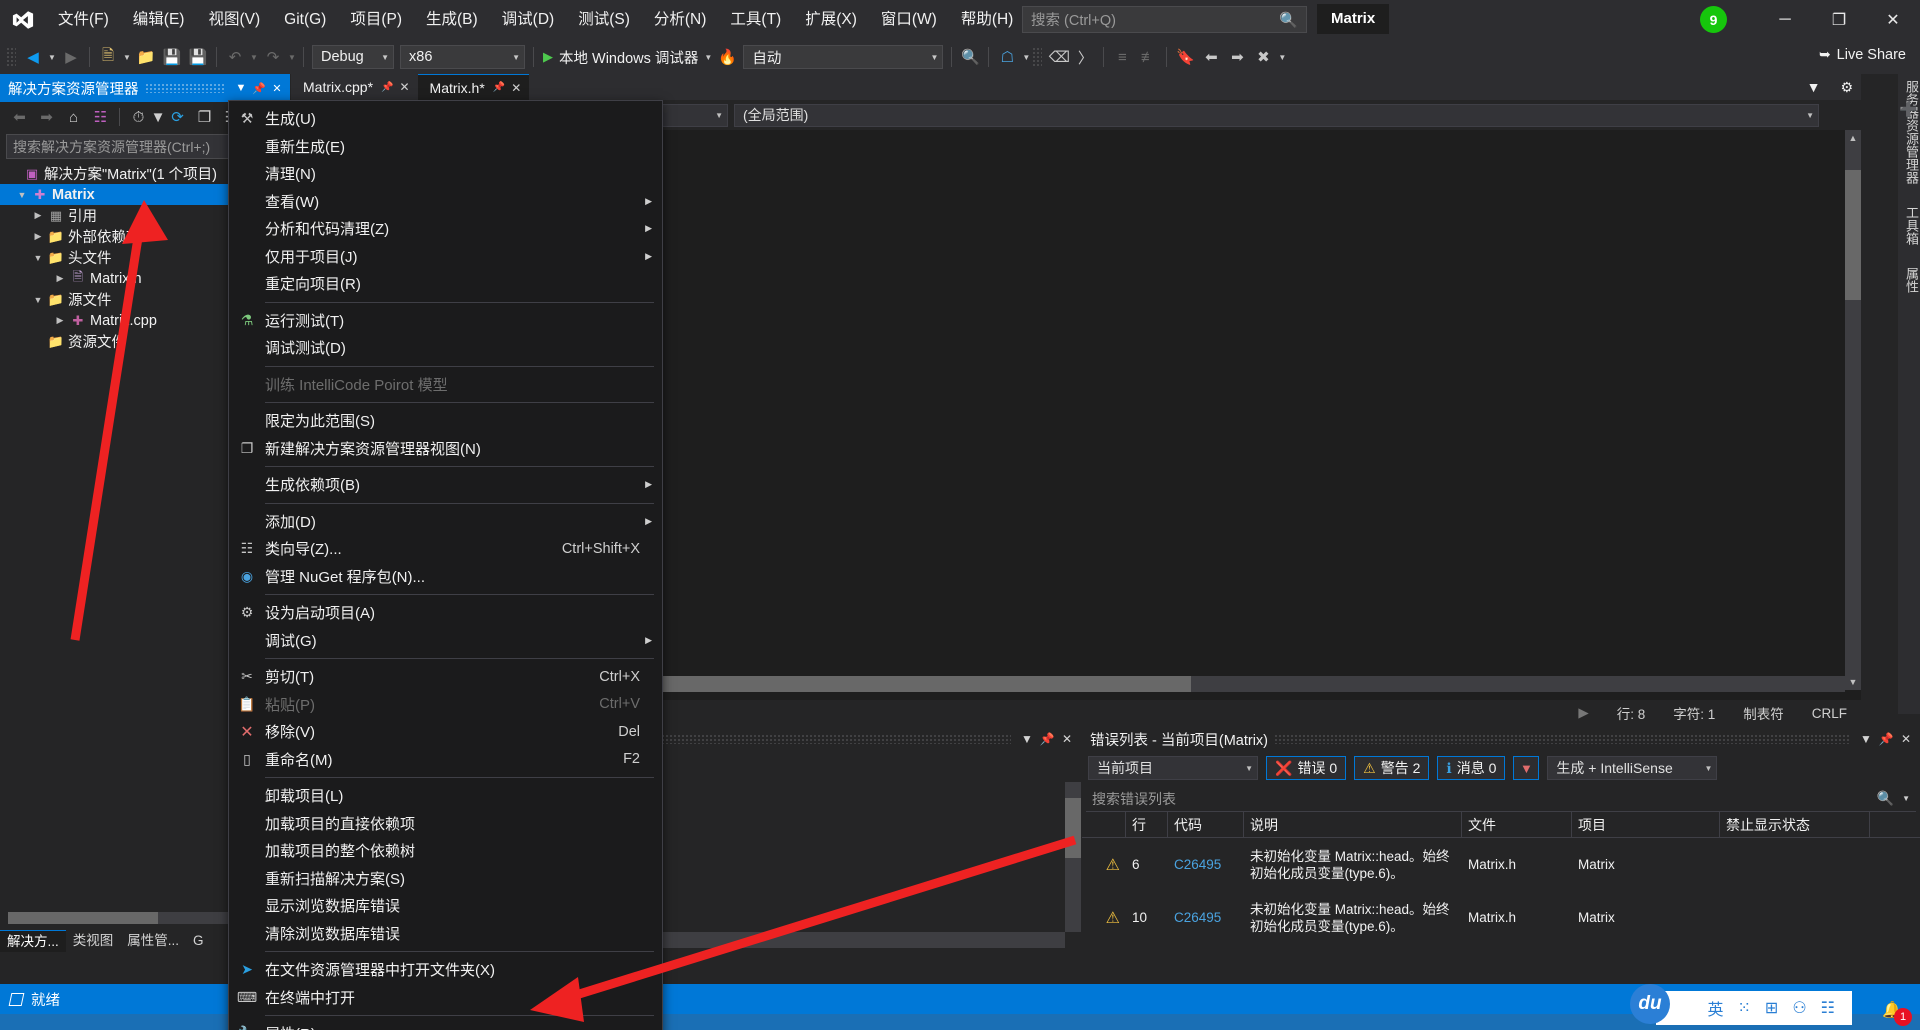  What do you see at coordinates (1104, 824) in the screenshot?
I see `column-severity` at bounding box center [1104, 824].